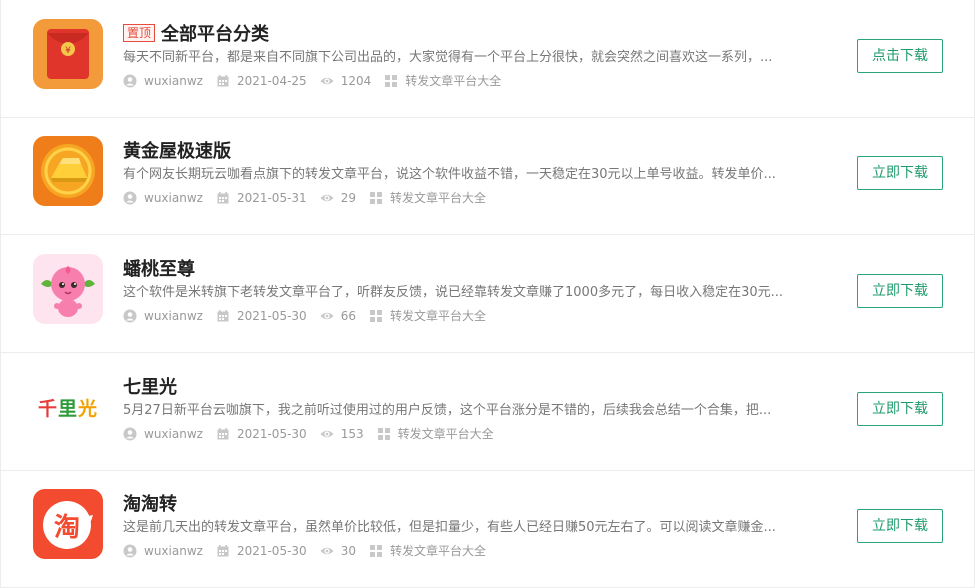 The image size is (975, 588). Describe the element at coordinates (177, 150) in the screenshot. I see `item-title: 黄金屋极速版` at that location.